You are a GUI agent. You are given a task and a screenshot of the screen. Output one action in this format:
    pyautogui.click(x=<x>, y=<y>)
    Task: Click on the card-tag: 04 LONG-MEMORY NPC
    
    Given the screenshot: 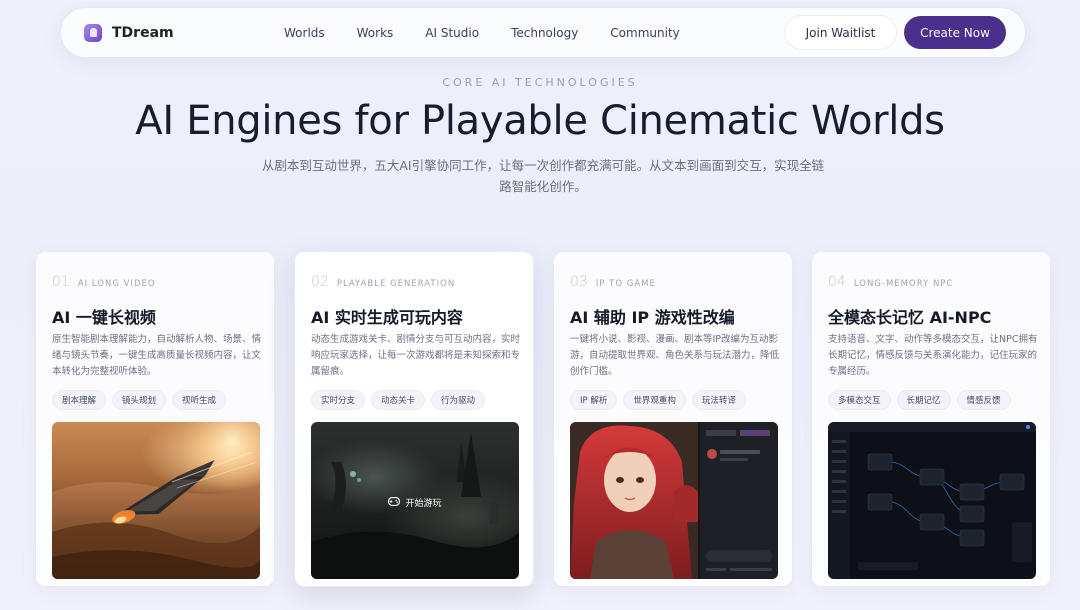 What is the action you would take?
    pyautogui.click(x=890, y=282)
    